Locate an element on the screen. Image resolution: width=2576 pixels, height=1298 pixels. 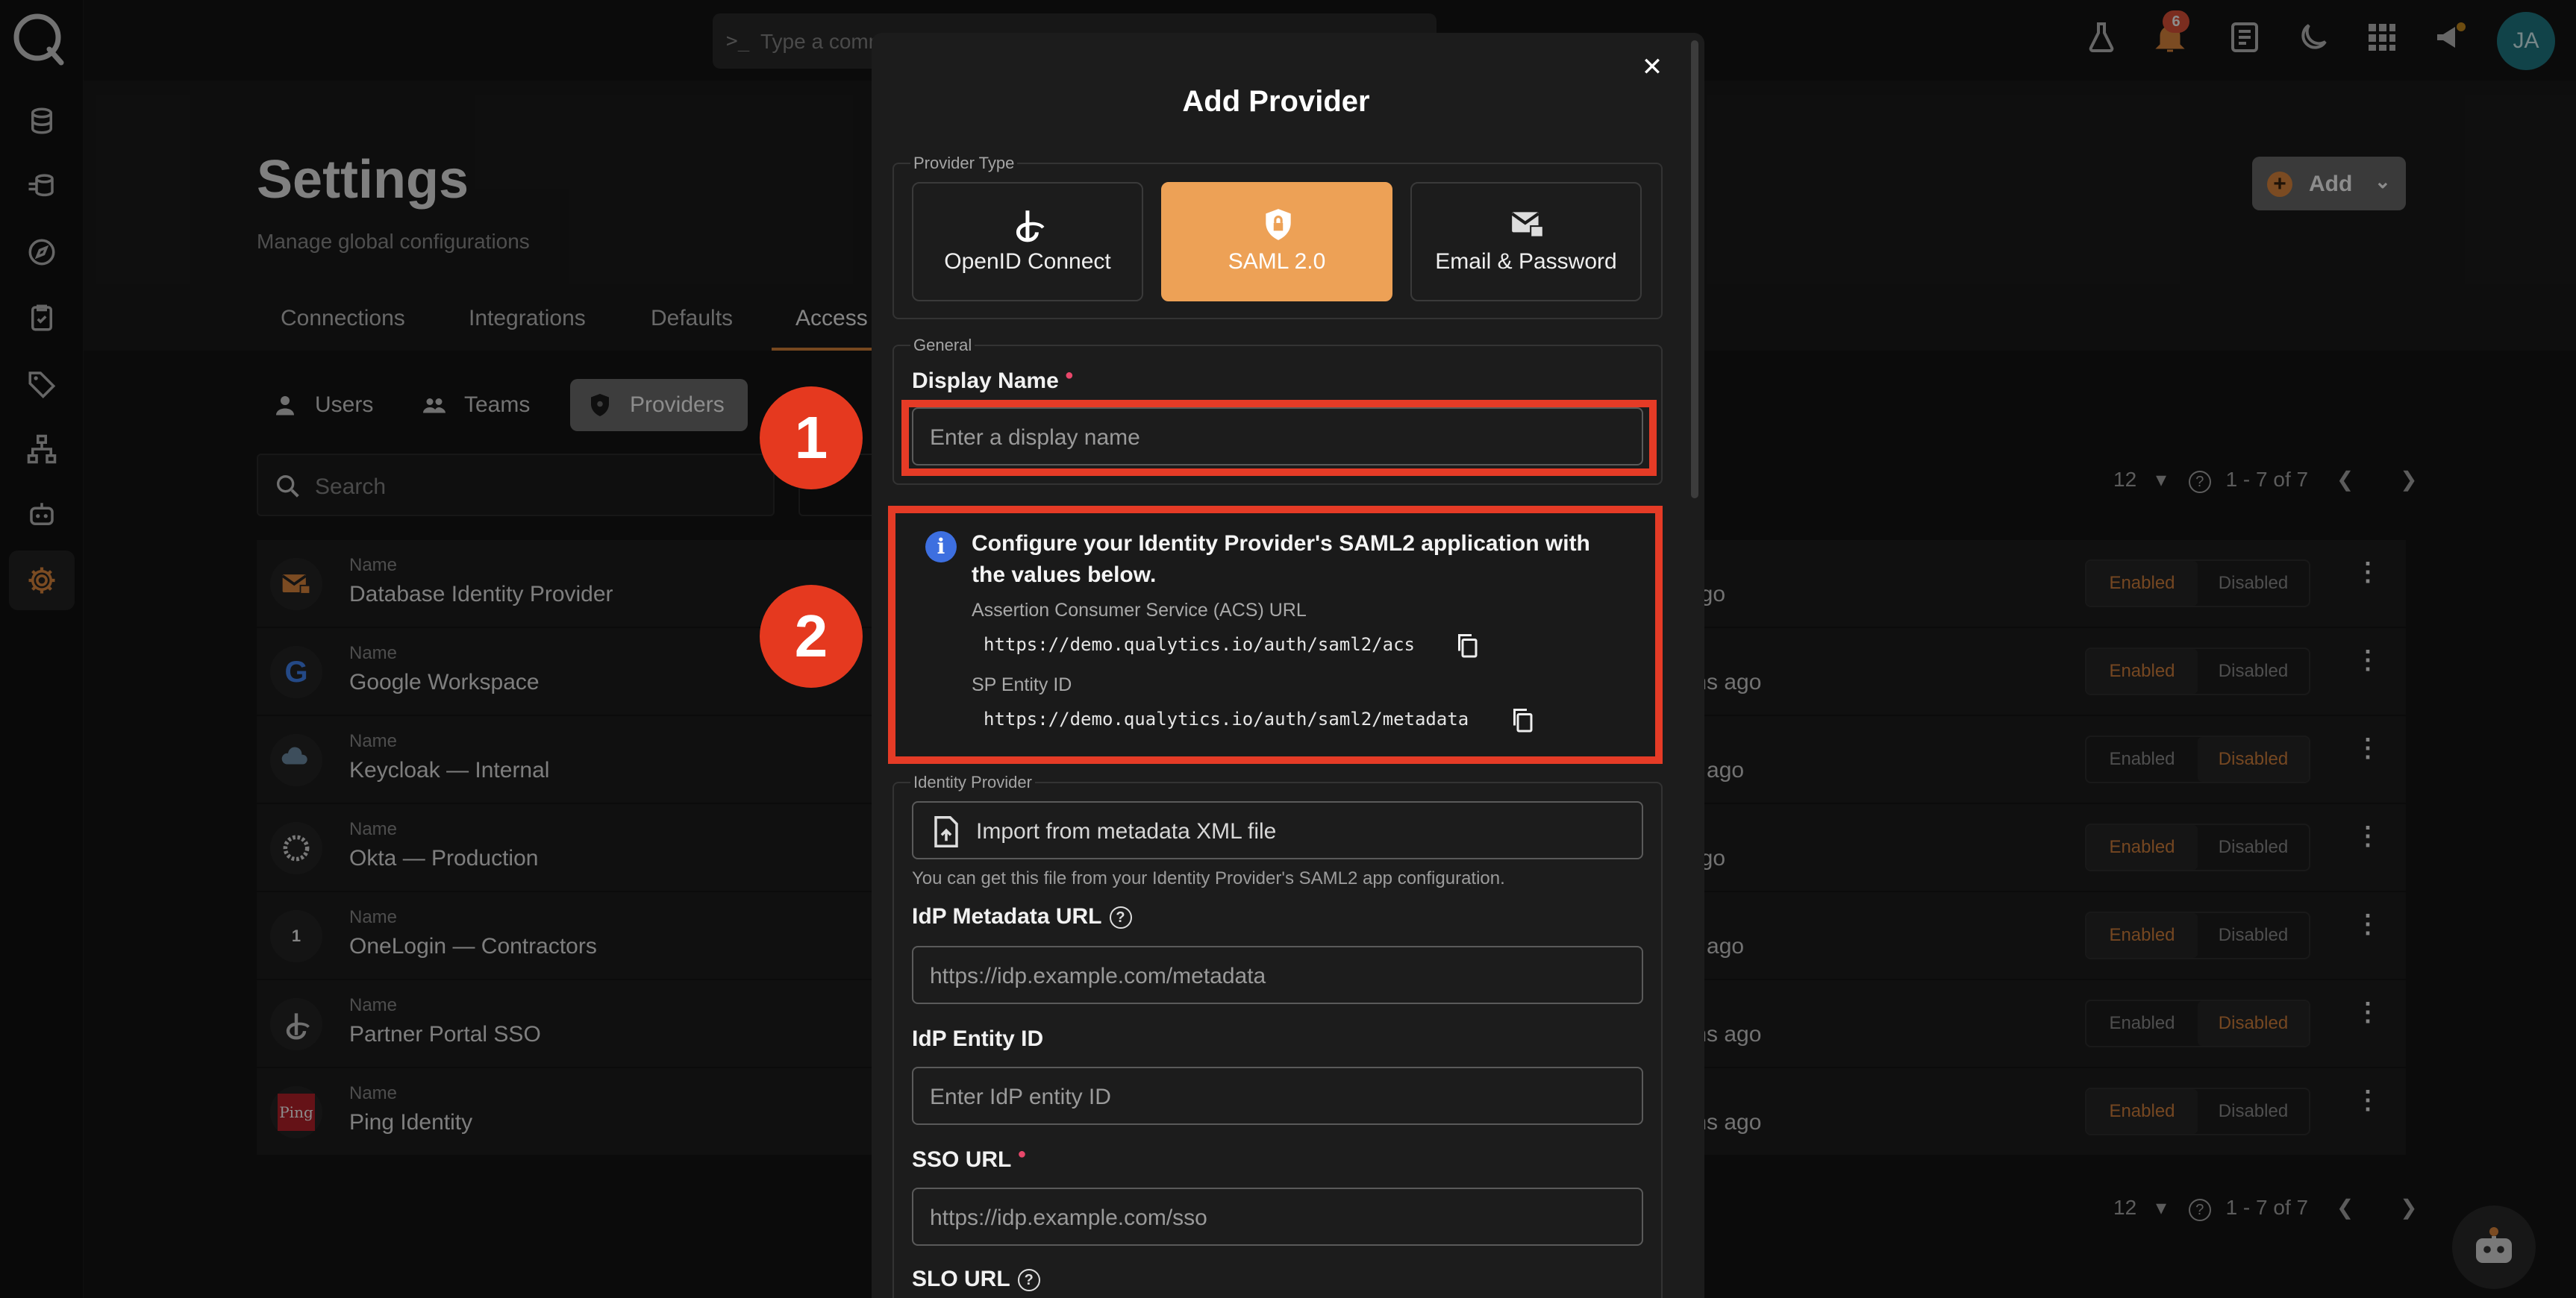
openid-icon is located at coordinates (1030, 226).